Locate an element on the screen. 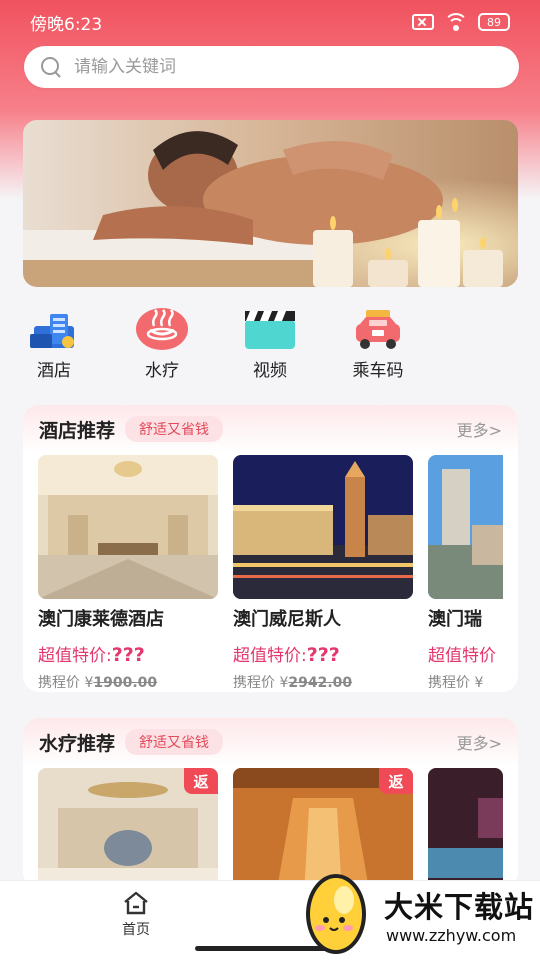 The width and height of the screenshot is (540, 960). quick-nav-spa: 水疗 is located at coordinates (162, 344).